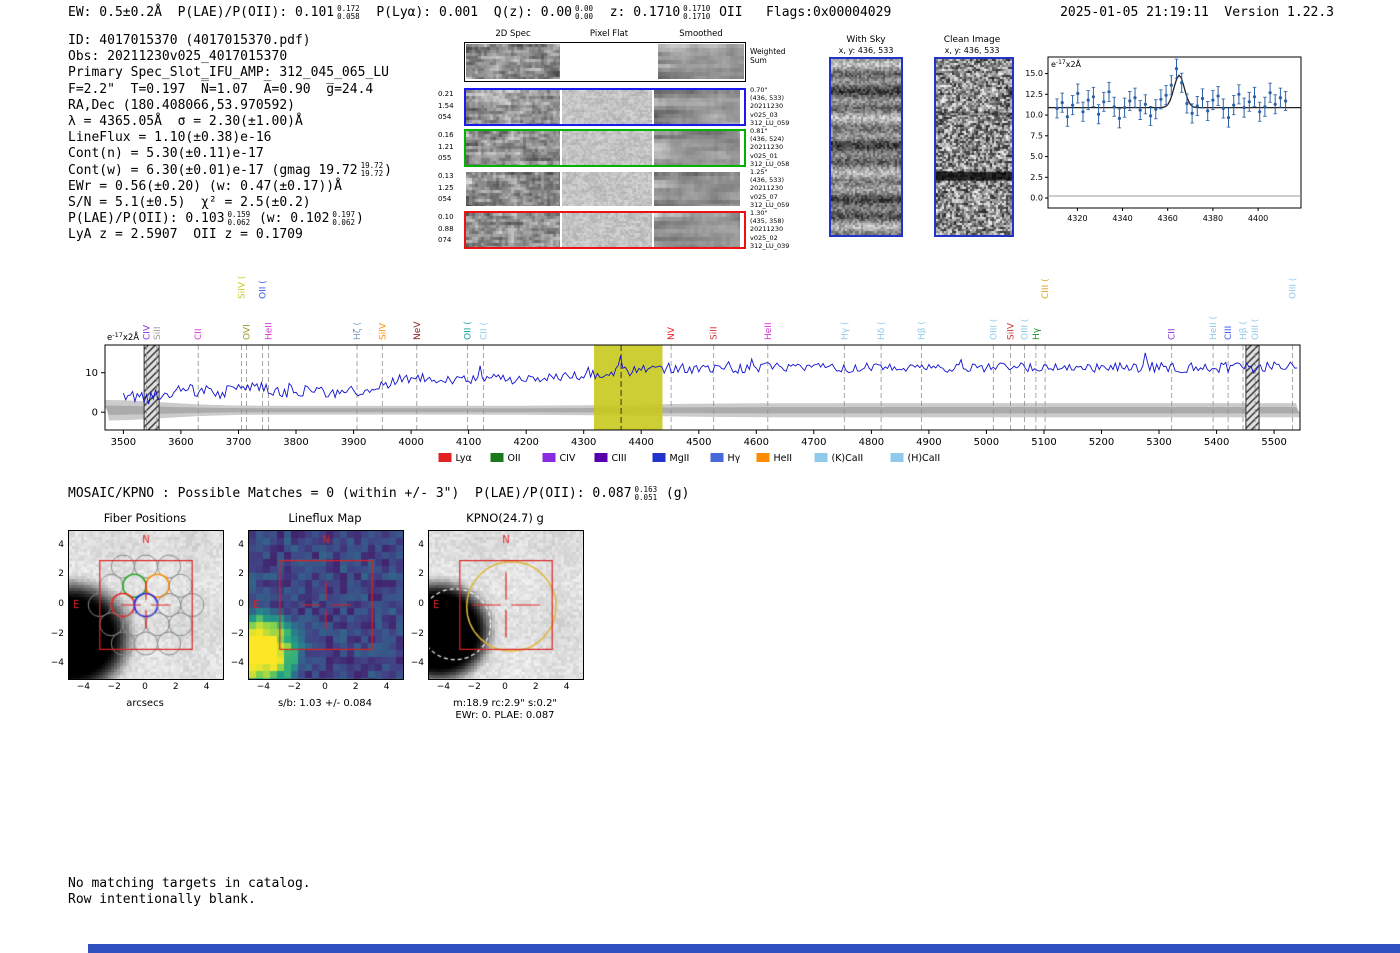 The image size is (1400, 953). I want to click on y-tick-label: 0, so click(421, 604).